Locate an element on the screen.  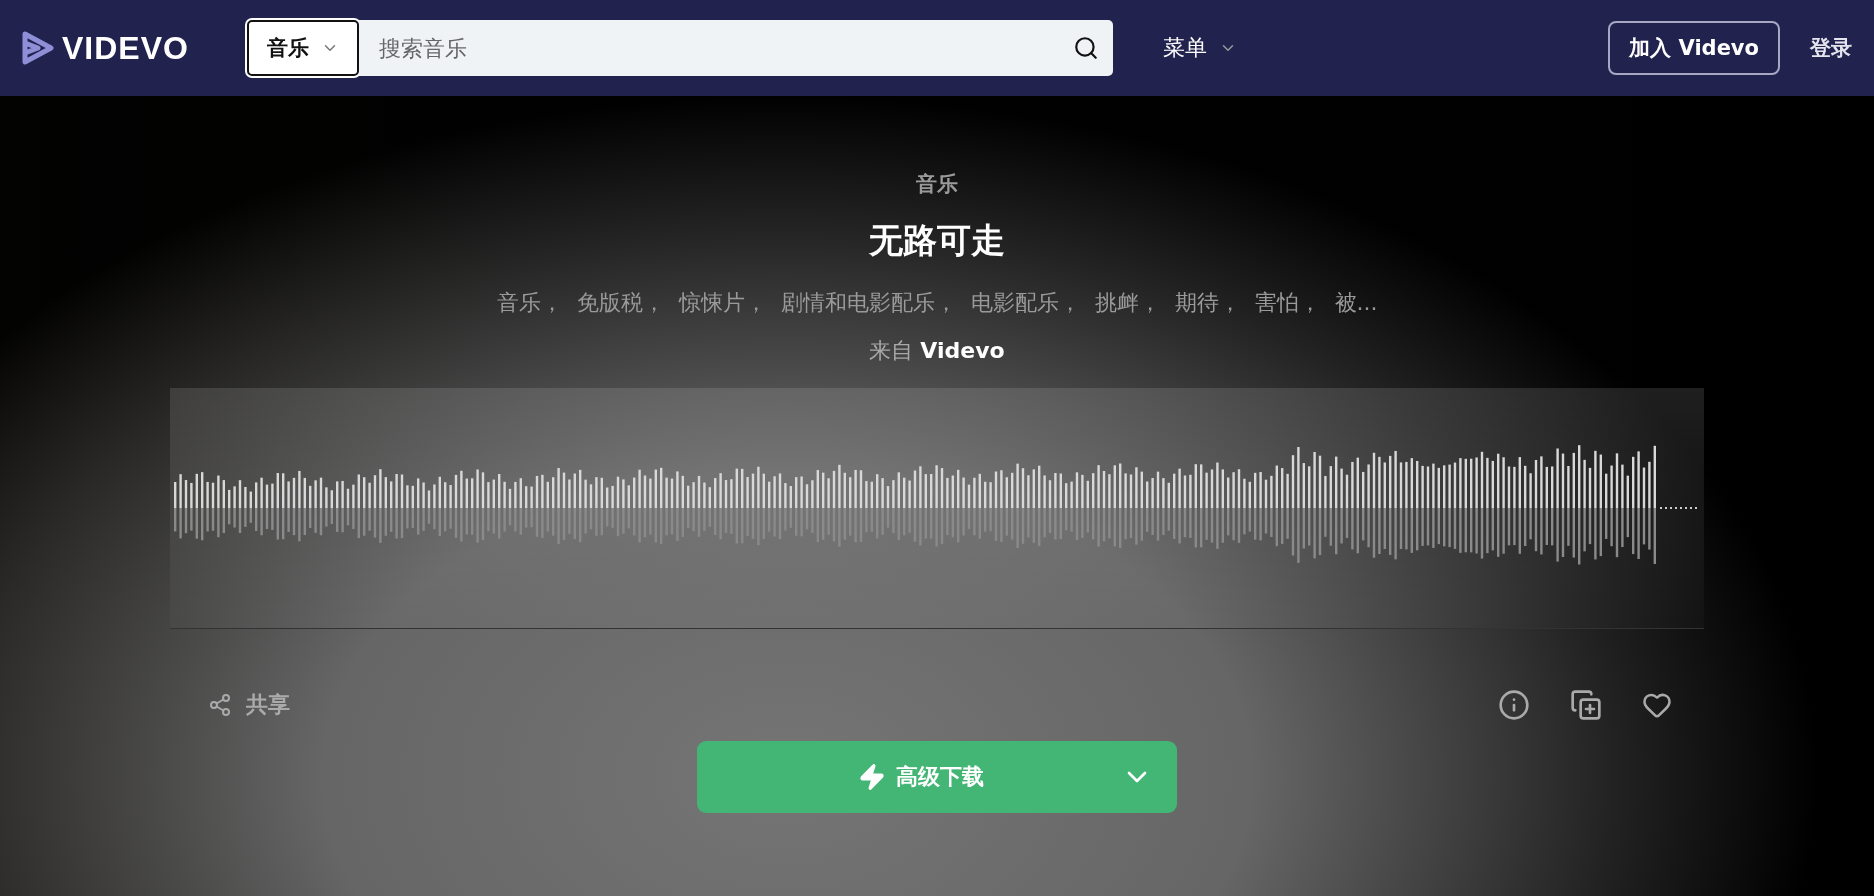
tag-link: 电影配乐， is located at coordinates (1025, 303).